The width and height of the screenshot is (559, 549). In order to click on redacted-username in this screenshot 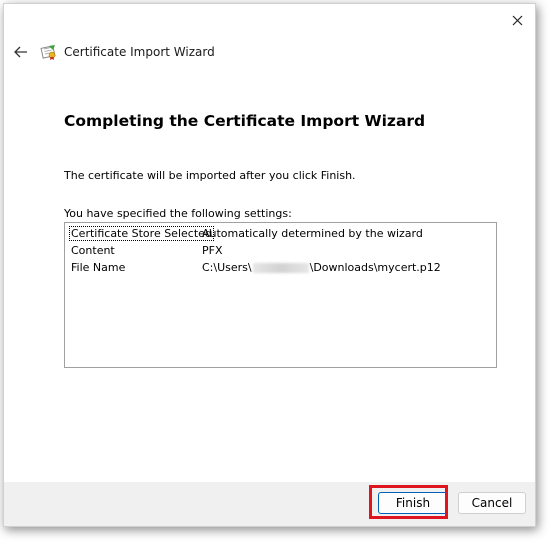, I will do `click(280, 268)`.